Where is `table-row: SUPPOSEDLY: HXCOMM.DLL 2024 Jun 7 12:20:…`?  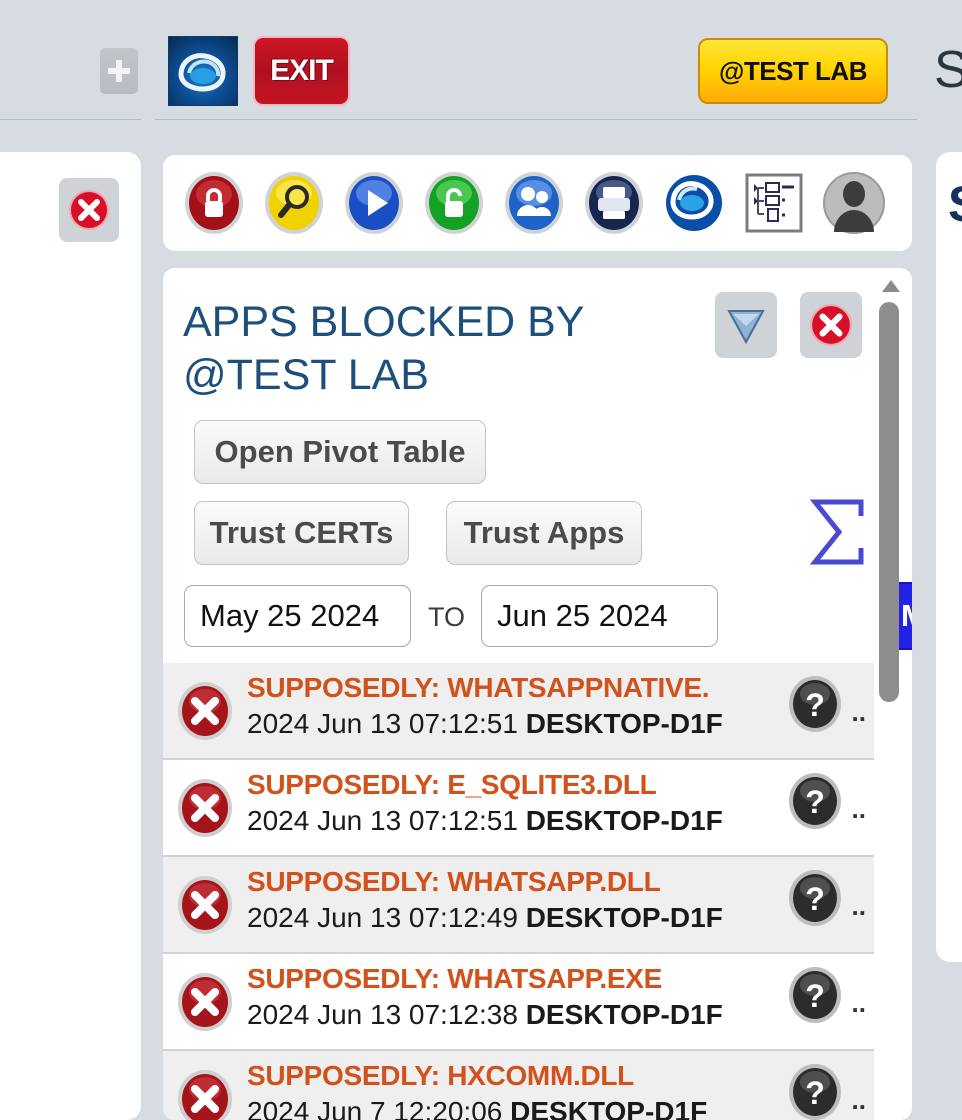 table-row: SUPPOSEDLY: HXCOMM.DLL 2024 Jun 7 12:20:… is located at coordinates (518, 1085).